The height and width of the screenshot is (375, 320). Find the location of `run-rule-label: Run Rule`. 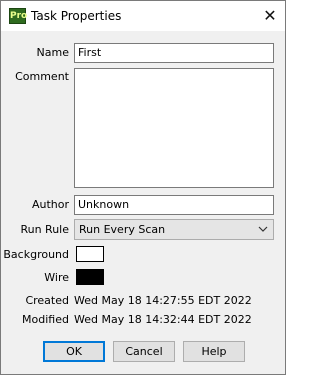

run-rule-label: Run Rule is located at coordinates (44, 229).